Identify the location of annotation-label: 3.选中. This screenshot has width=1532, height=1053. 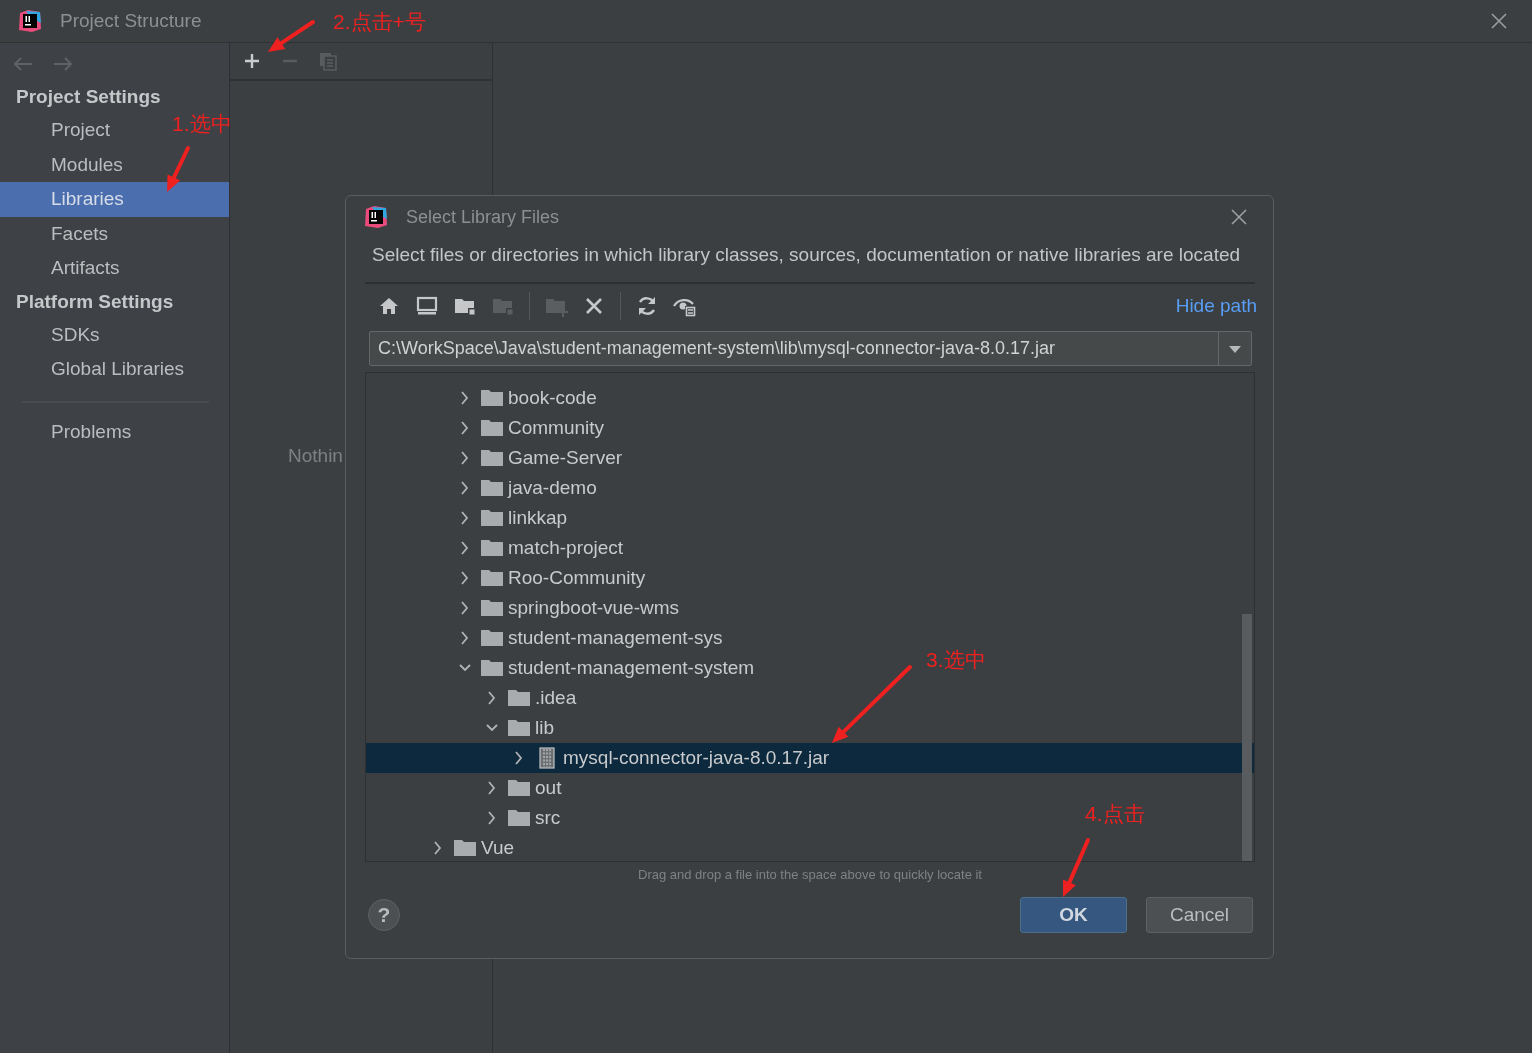
(956, 660).